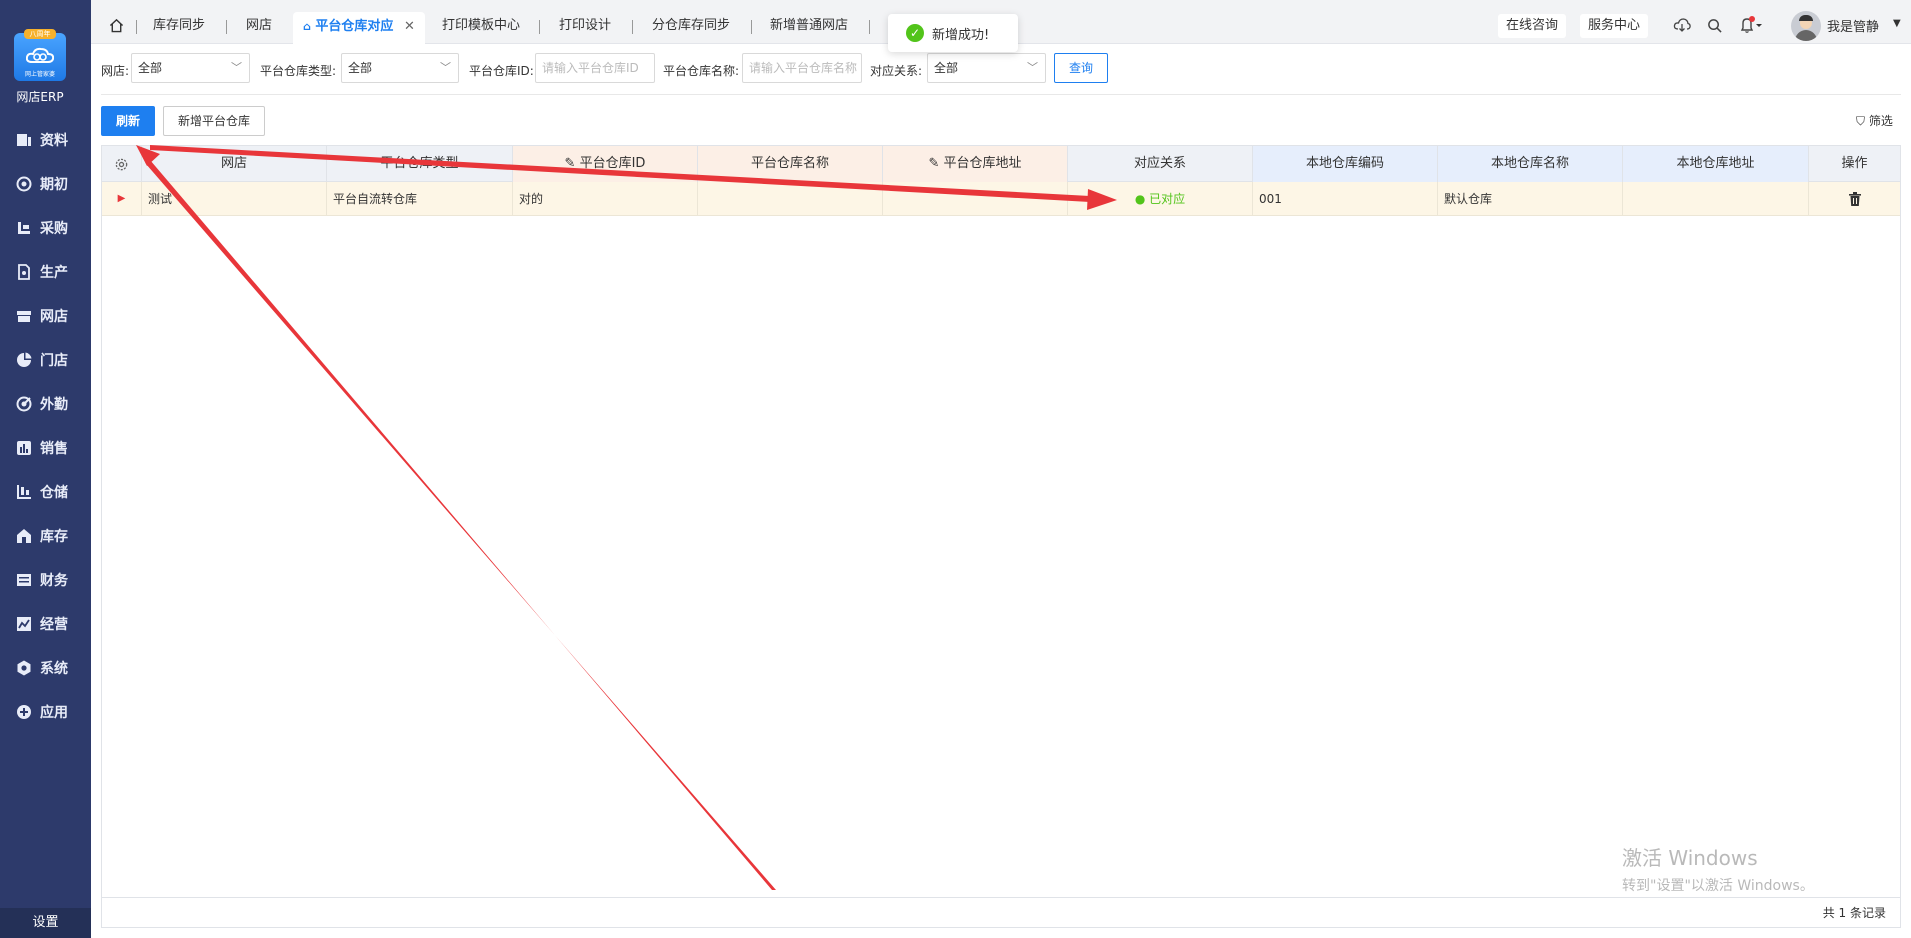 This screenshot has height=938, width=1911. Describe the element at coordinates (234, 164) in the screenshot. I see `column-store: 网店` at that location.